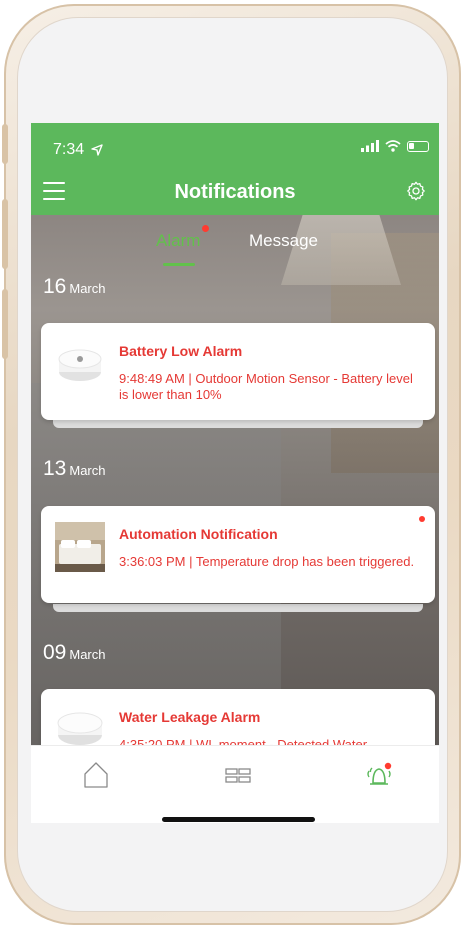  What do you see at coordinates (190, 717) in the screenshot?
I see `notification-title: Water Leakage Alarm` at bounding box center [190, 717].